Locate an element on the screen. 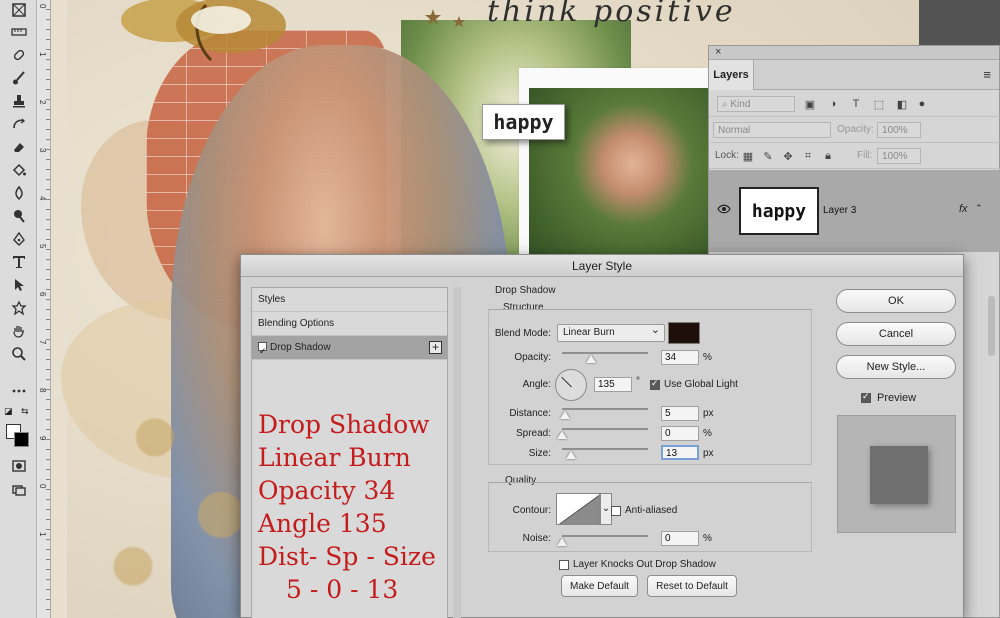 This screenshot has height=618, width=1000. reset-to-default-button: Reset to Default is located at coordinates (692, 586).